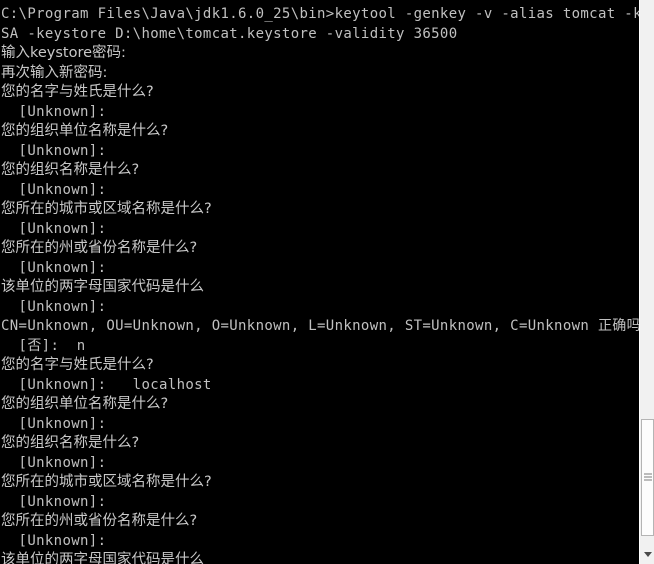 This screenshot has height=564, width=654. Describe the element at coordinates (106, 384) in the screenshot. I see `console-line-answer-localhost: [Unknown]: localhost` at that location.